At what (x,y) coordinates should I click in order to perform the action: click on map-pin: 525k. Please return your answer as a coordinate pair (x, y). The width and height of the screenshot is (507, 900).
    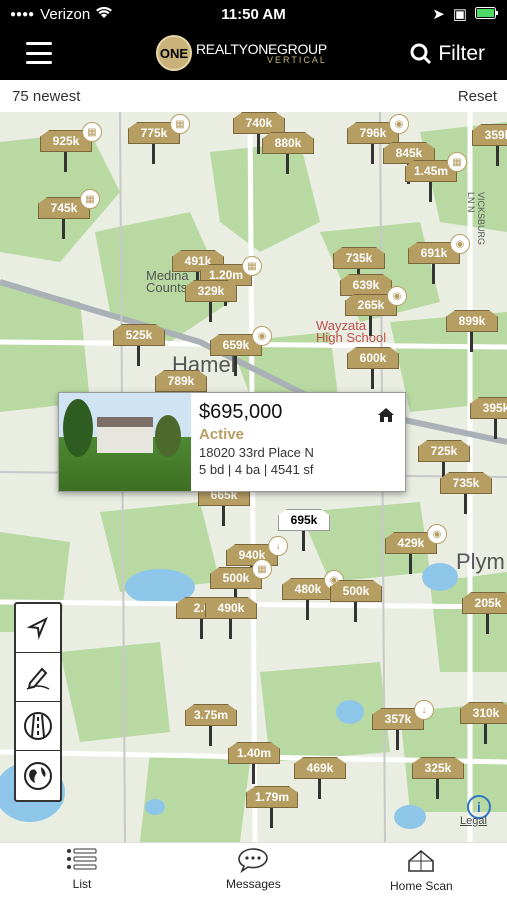
    Looking at the image, I should click on (140, 346).